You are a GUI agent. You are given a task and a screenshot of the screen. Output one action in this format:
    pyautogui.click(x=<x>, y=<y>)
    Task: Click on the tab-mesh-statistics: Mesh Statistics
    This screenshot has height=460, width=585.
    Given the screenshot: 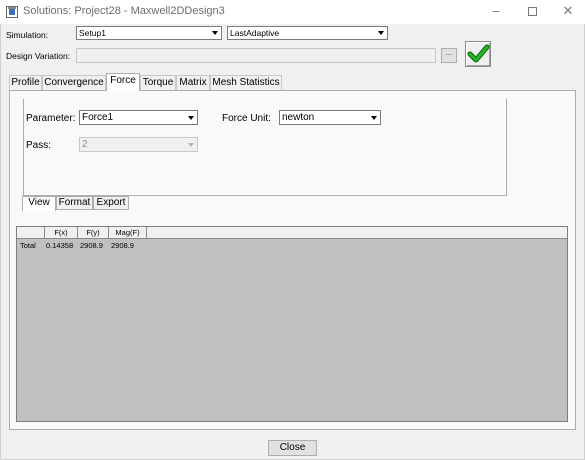 What is the action you would take?
    pyautogui.click(x=246, y=82)
    